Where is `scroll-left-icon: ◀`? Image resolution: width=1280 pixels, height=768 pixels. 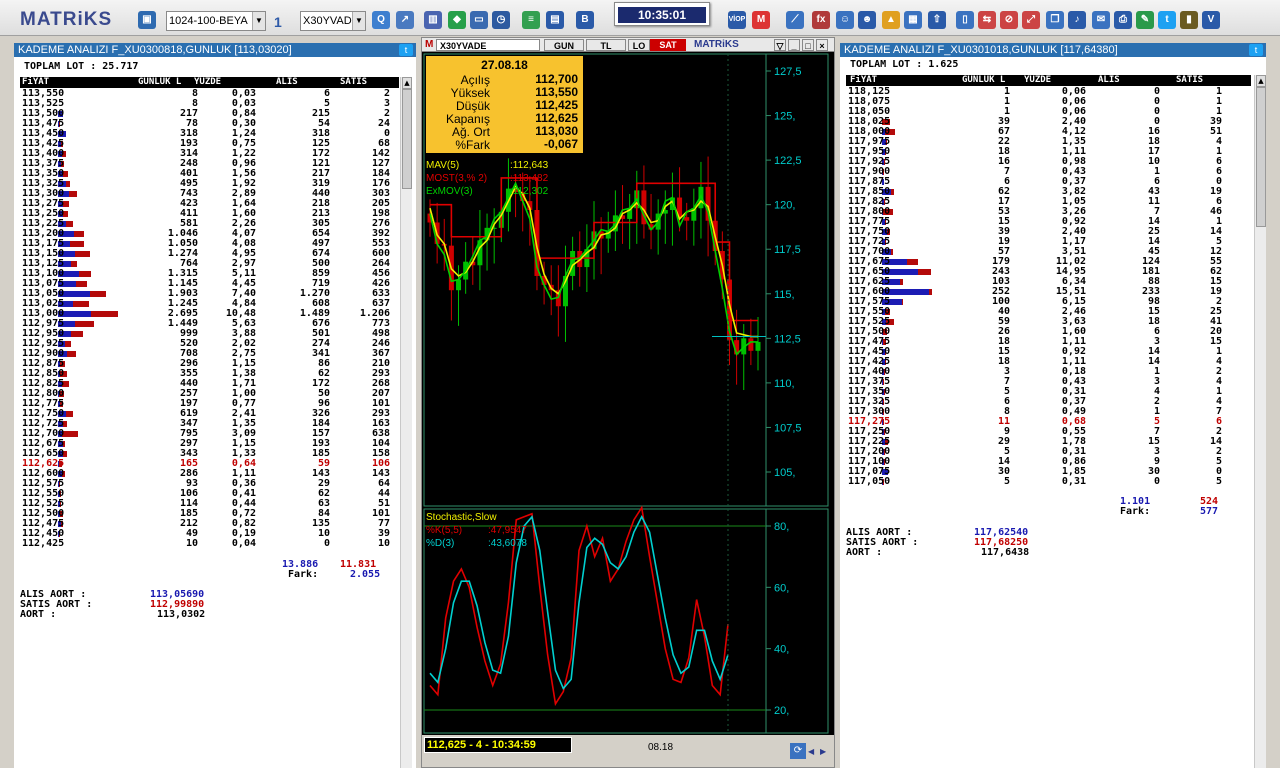
scroll-left-icon: ◀ is located at coordinates (811, 751).